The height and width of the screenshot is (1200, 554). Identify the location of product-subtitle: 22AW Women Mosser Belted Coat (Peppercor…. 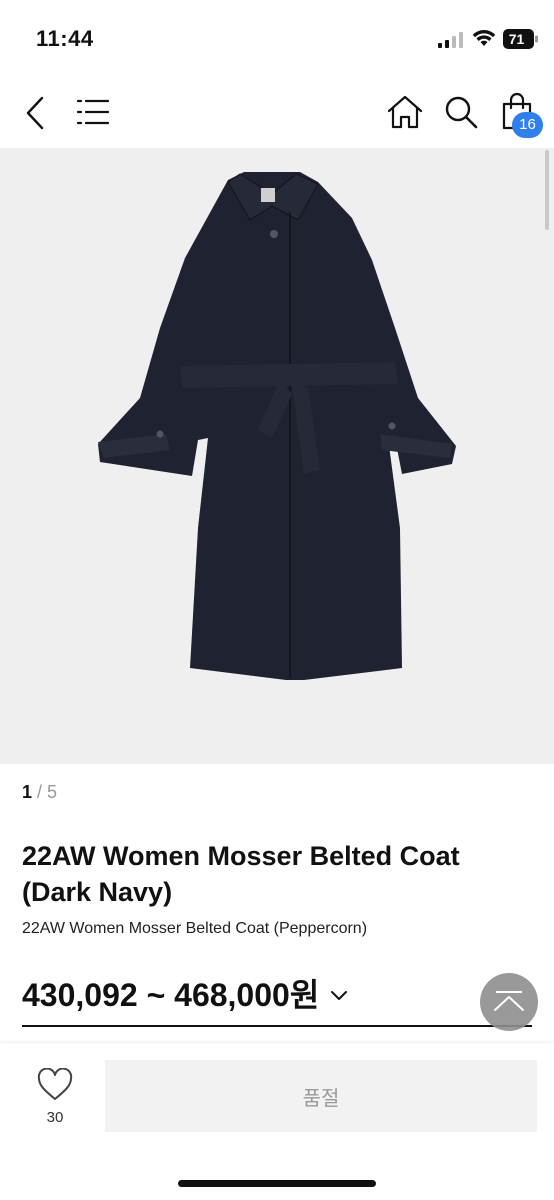
(195, 928).